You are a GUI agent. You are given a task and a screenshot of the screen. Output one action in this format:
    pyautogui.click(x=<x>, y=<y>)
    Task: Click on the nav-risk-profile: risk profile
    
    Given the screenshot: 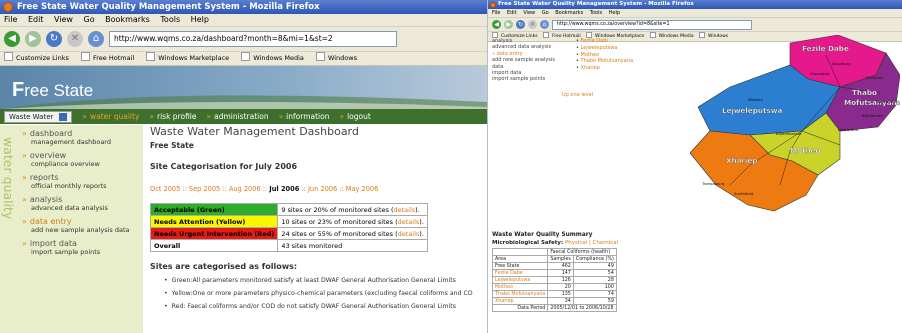 What is the action you would take?
    pyautogui.click(x=173, y=116)
    